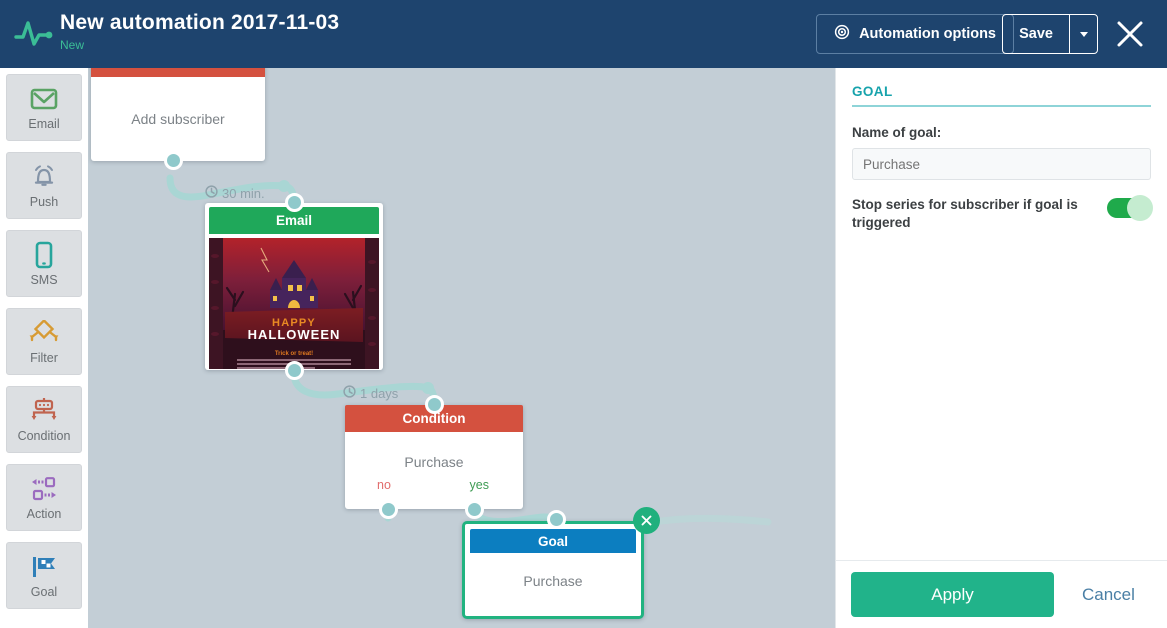  I want to click on node-email: Email HAPPY HALLOWEEN Trick or treat!, so click(294, 286).